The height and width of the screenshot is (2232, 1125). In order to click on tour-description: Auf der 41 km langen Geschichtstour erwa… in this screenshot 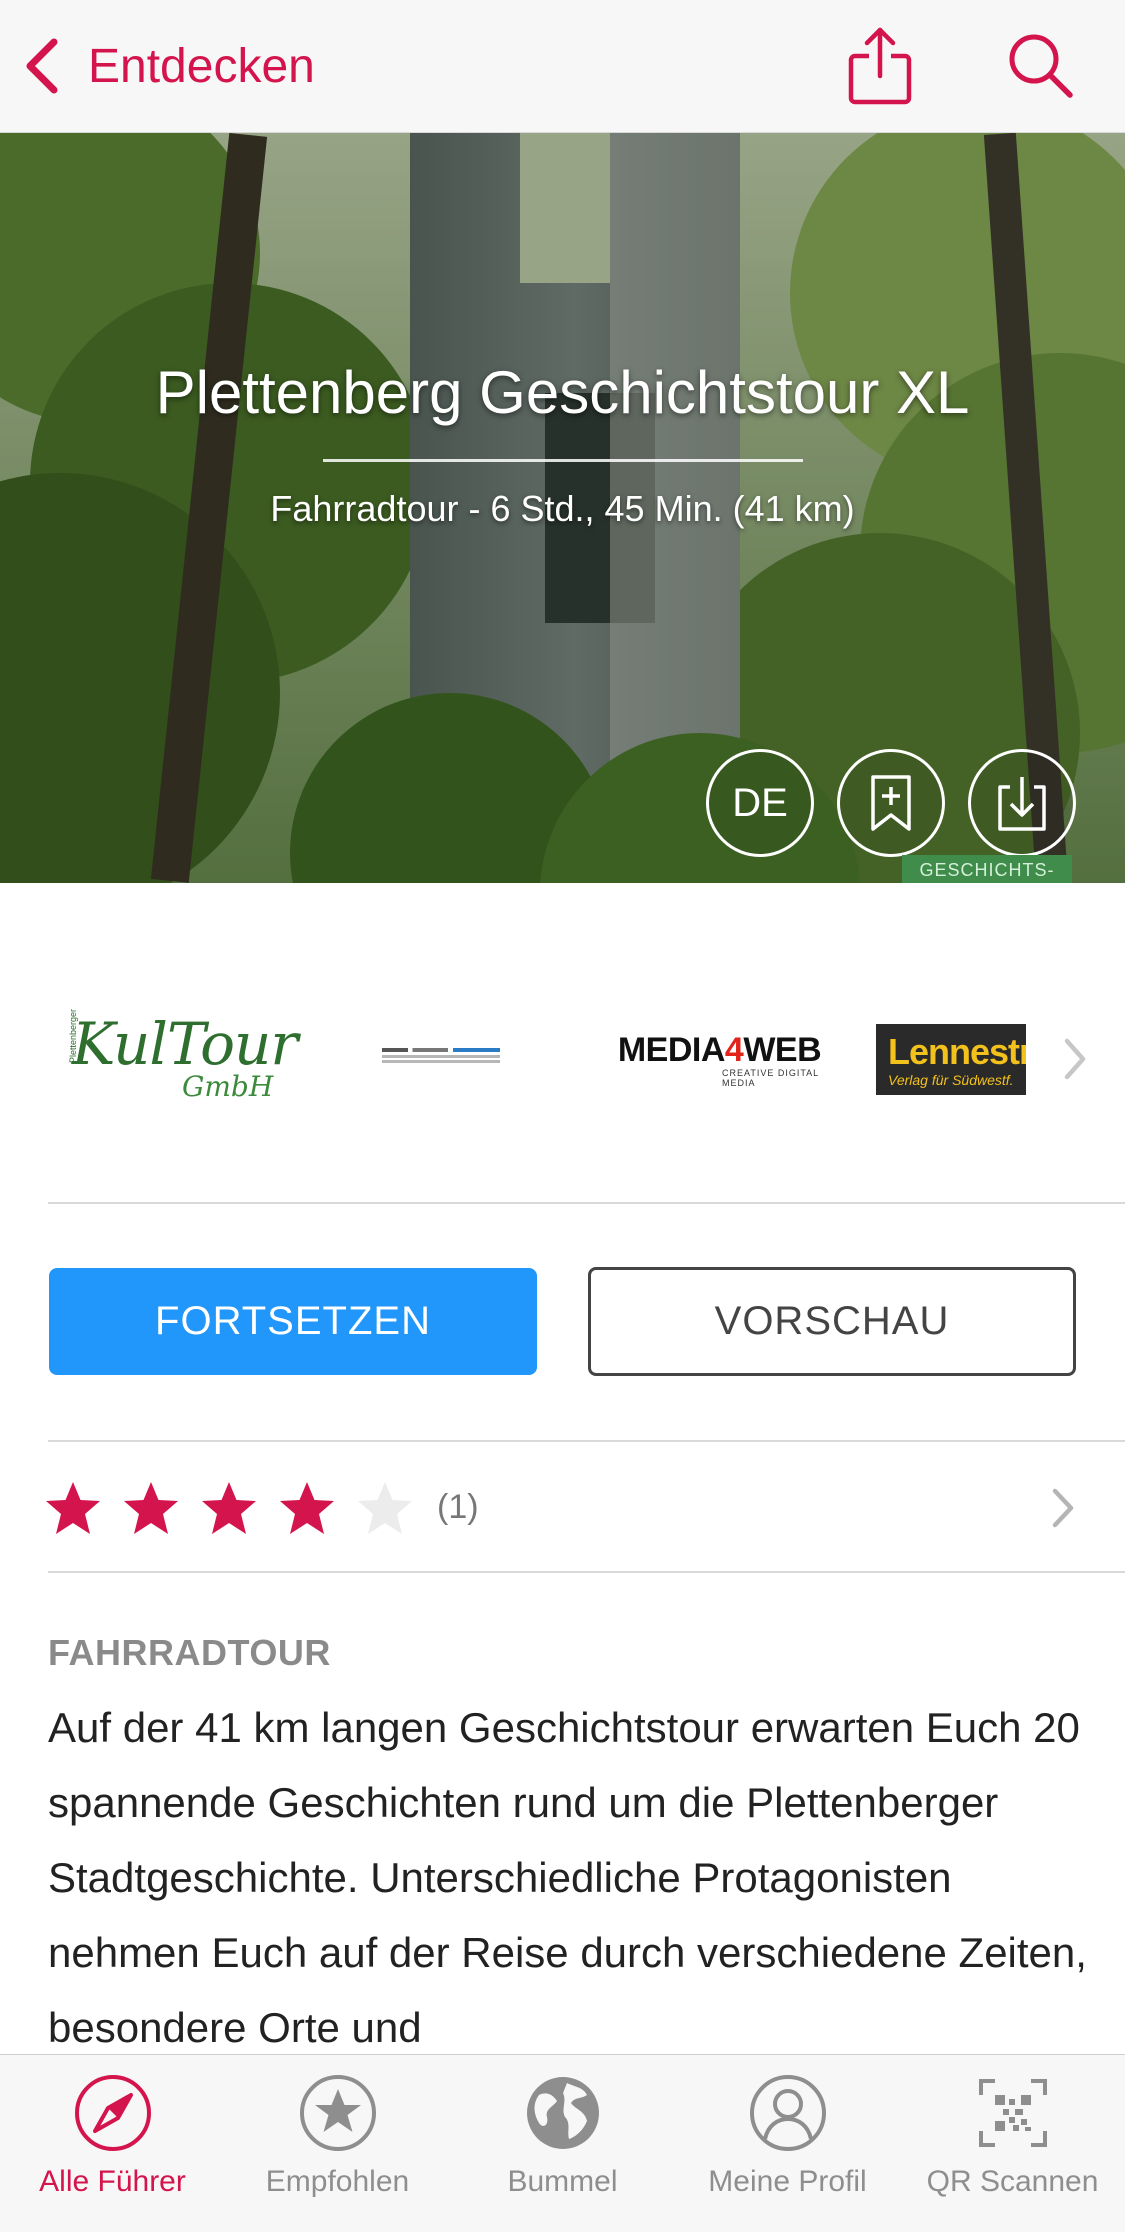, I will do `click(567, 1877)`.